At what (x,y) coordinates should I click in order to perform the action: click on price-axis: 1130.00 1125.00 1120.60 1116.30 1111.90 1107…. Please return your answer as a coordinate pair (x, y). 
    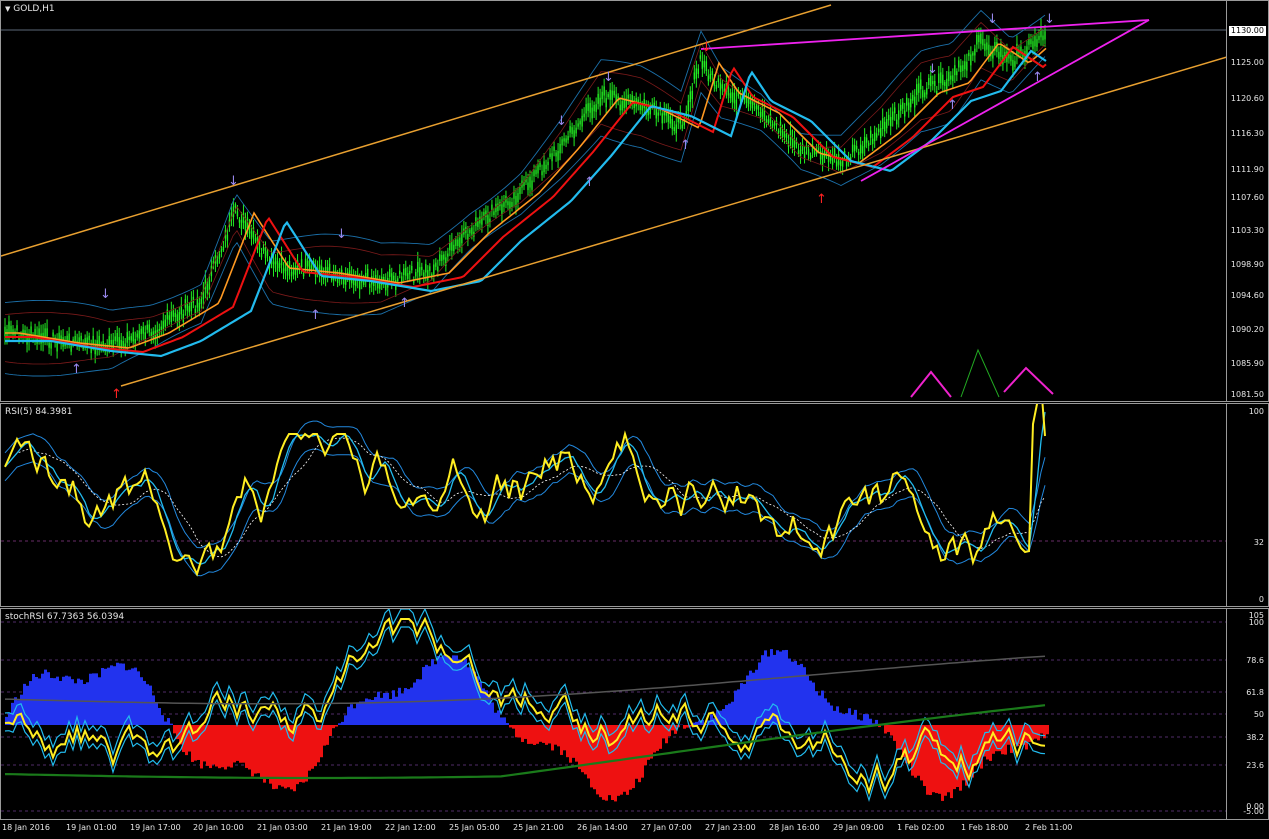
    Looking at the image, I should click on (1247, 201).